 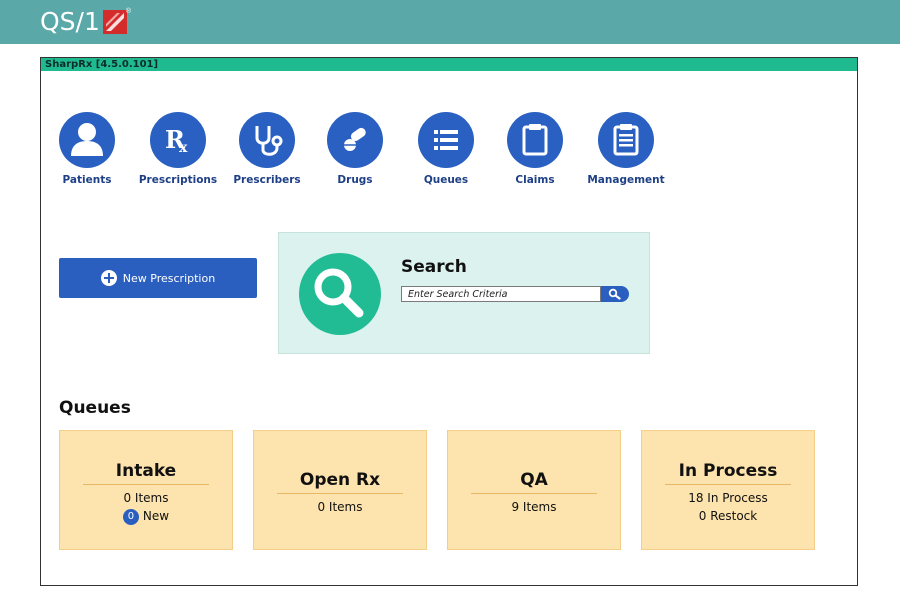 I want to click on plus-circle-icon, so click(x=108, y=278).